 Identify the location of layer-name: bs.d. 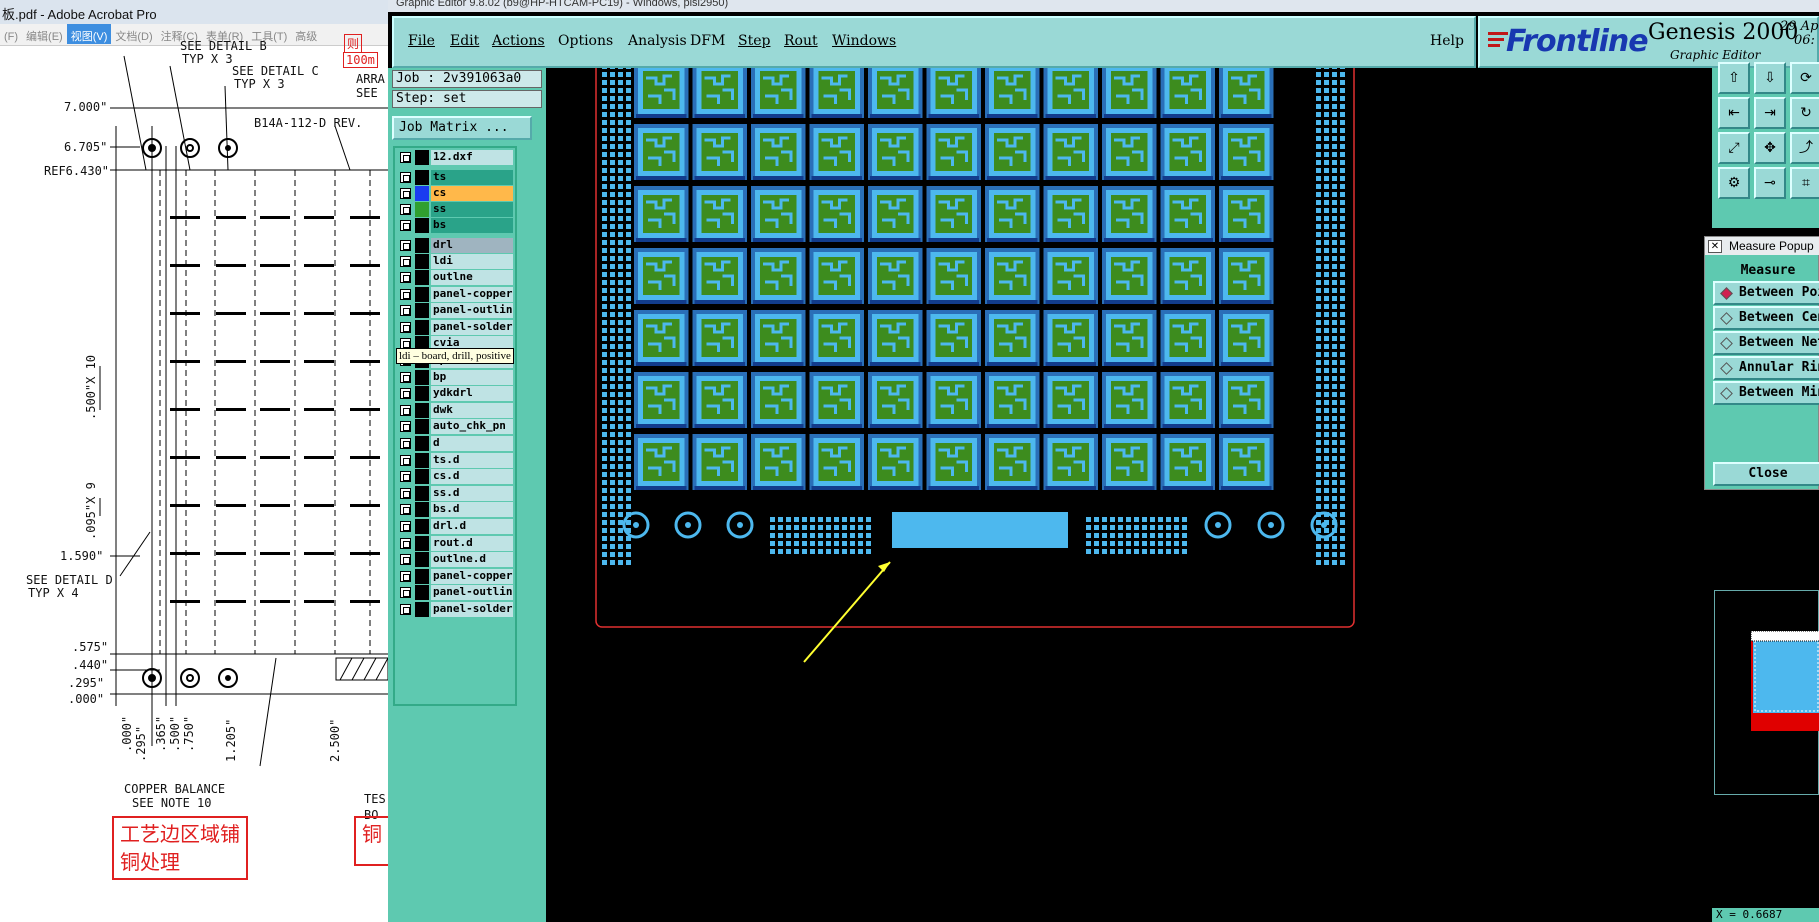
(472, 510).